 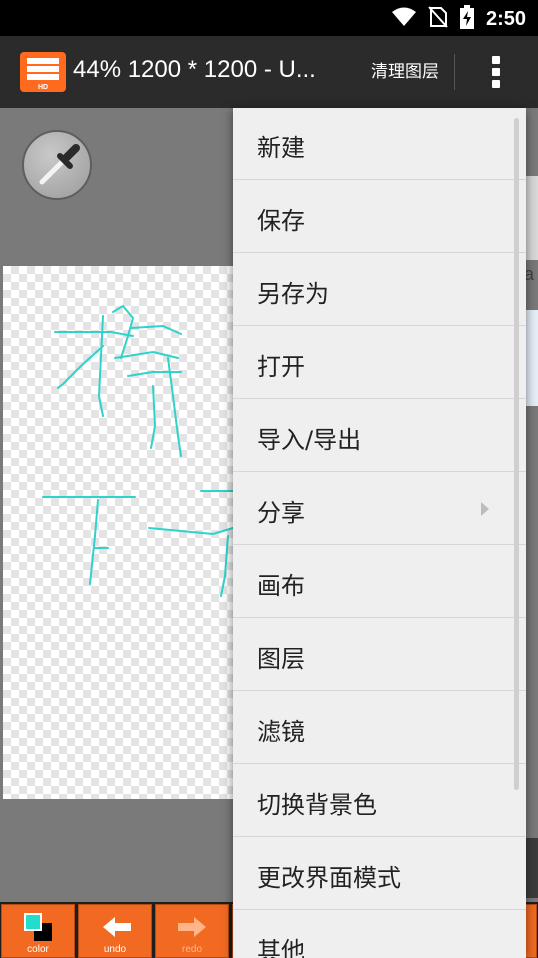 I want to click on arrow-right-icon, so click(x=192, y=927).